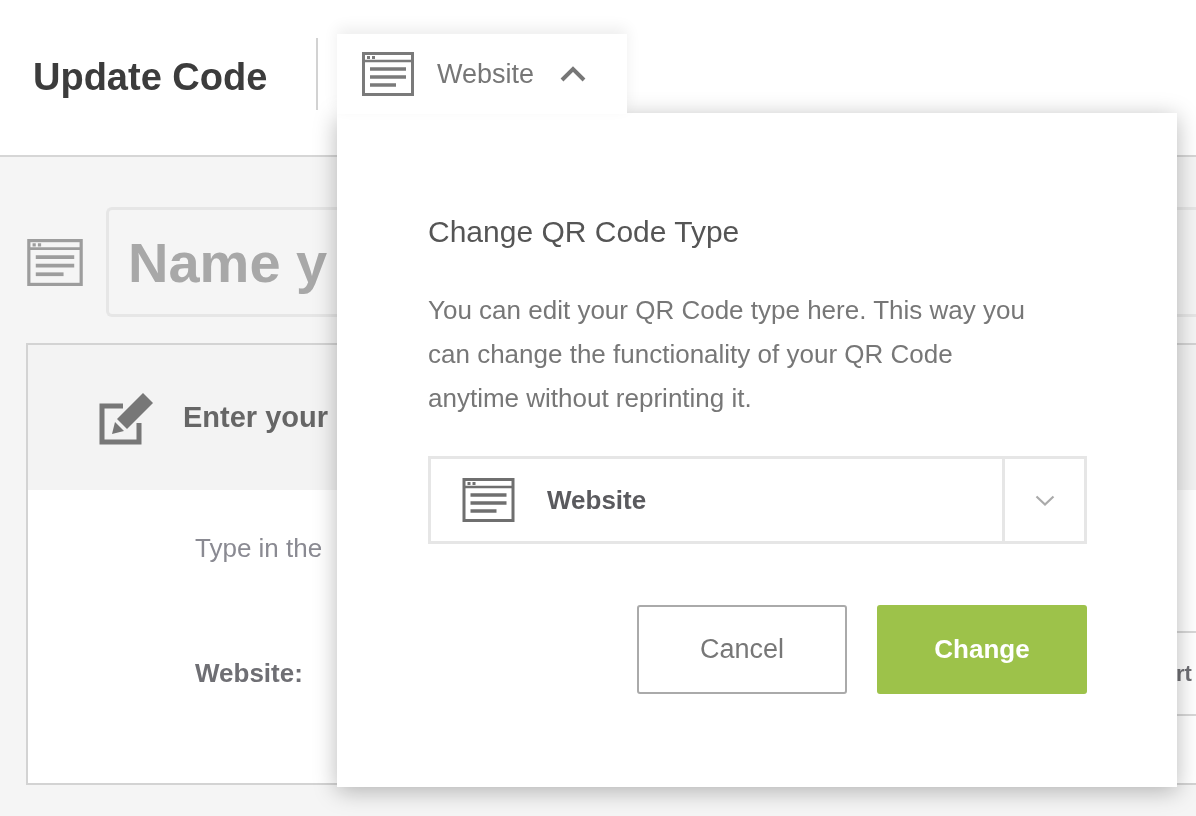 This screenshot has height=816, width=1196. I want to click on pencil-edit-icon, so click(127, 417).